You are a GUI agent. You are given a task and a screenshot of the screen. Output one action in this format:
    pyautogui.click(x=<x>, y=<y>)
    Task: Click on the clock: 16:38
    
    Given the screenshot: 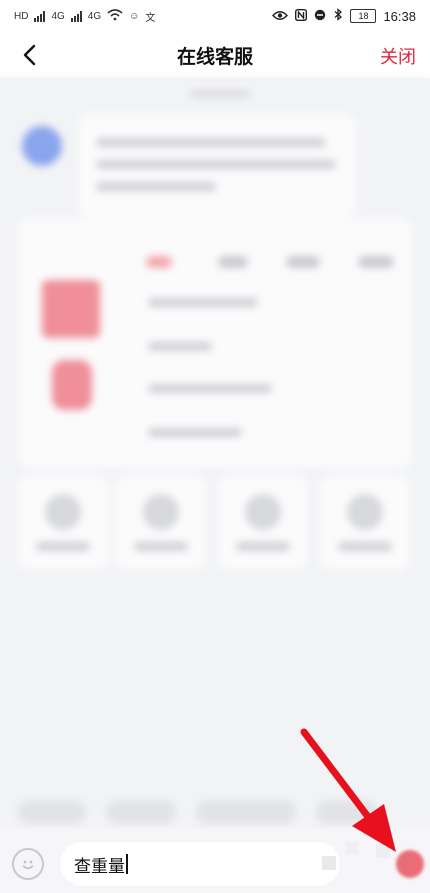 What is the action you would take?
    pyautogui.click(x=399, y=16)
    